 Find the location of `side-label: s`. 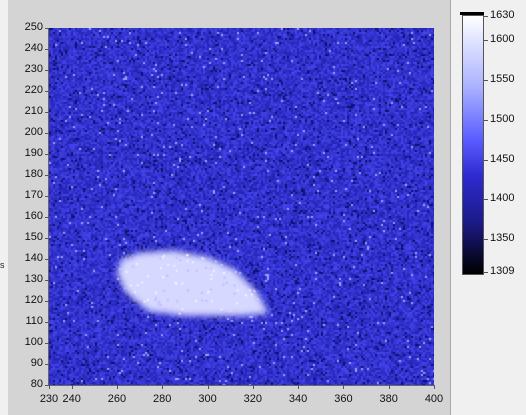

side-label: s is located at coordinates (2, 265).